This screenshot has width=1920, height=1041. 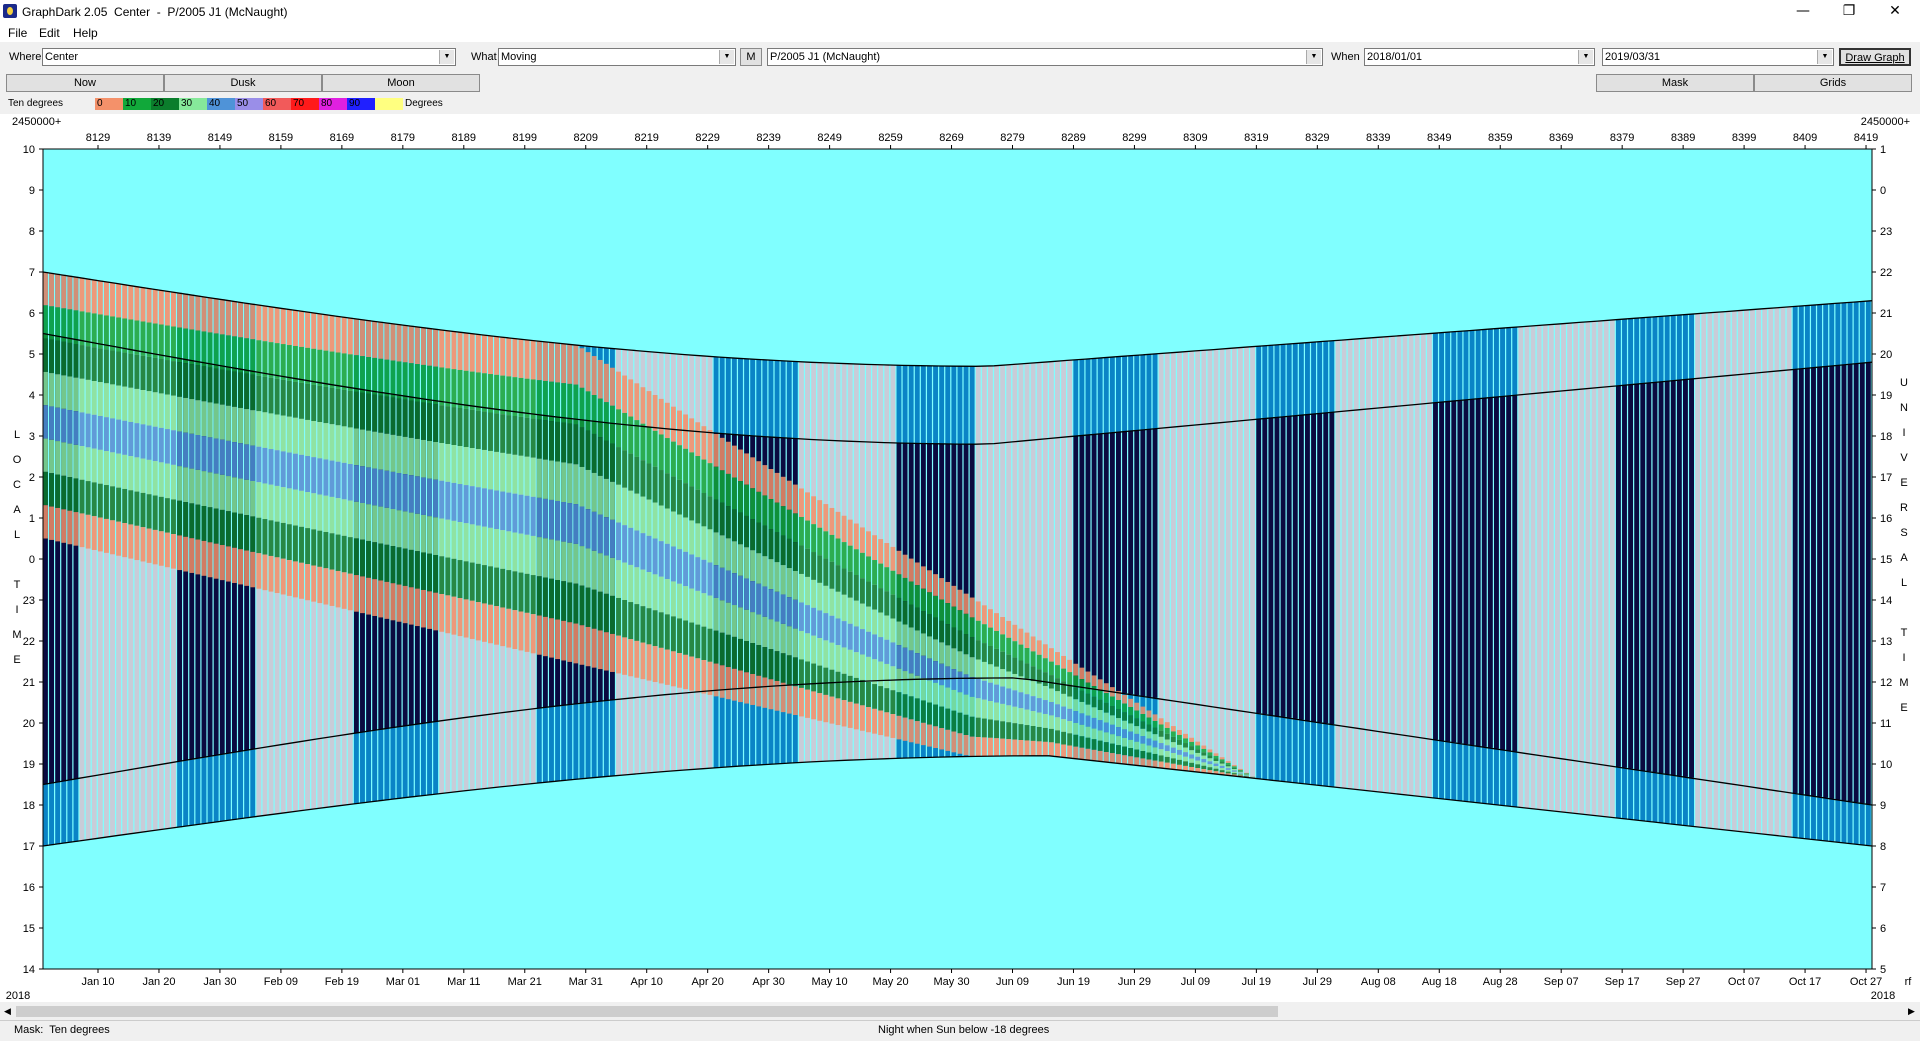 I want to click on dusk-button: Dusk, so click(x=243, y=83).